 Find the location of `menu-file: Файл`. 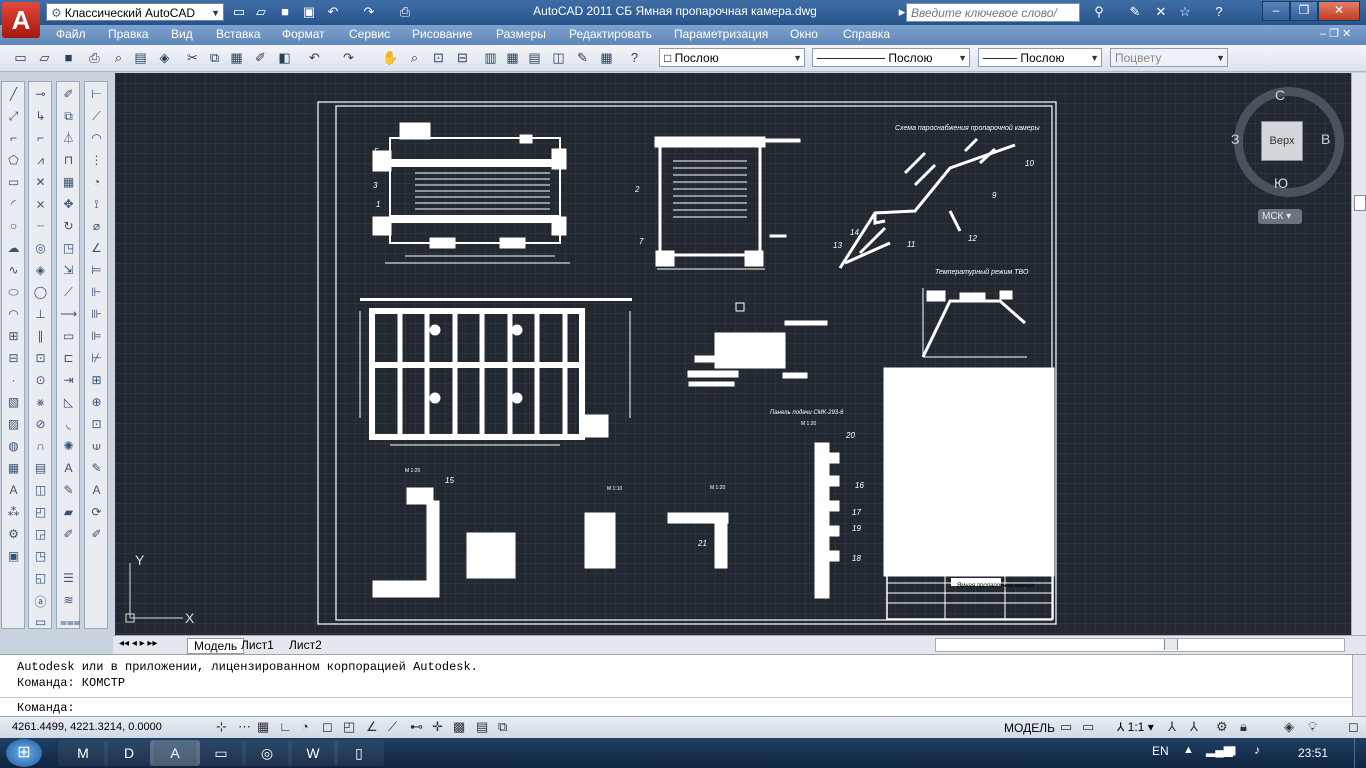

menu-file: Файл is located at coordinates (71, 34).